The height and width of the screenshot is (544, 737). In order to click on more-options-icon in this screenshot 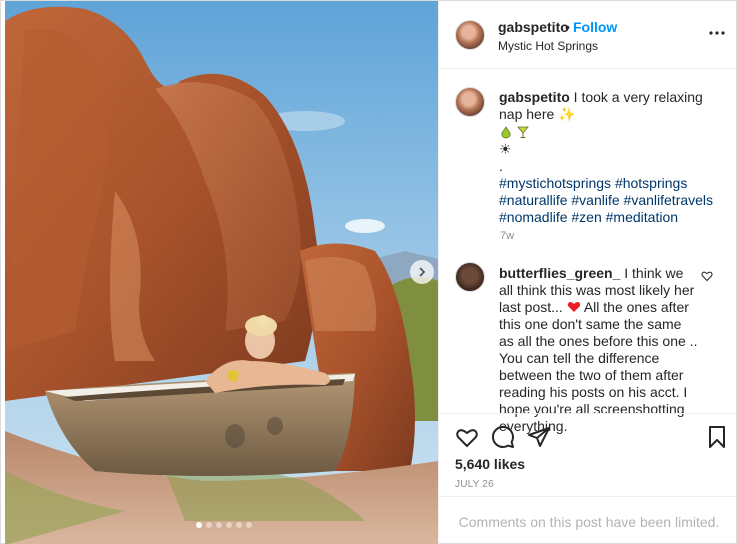, I will do `click(717, 33)`.